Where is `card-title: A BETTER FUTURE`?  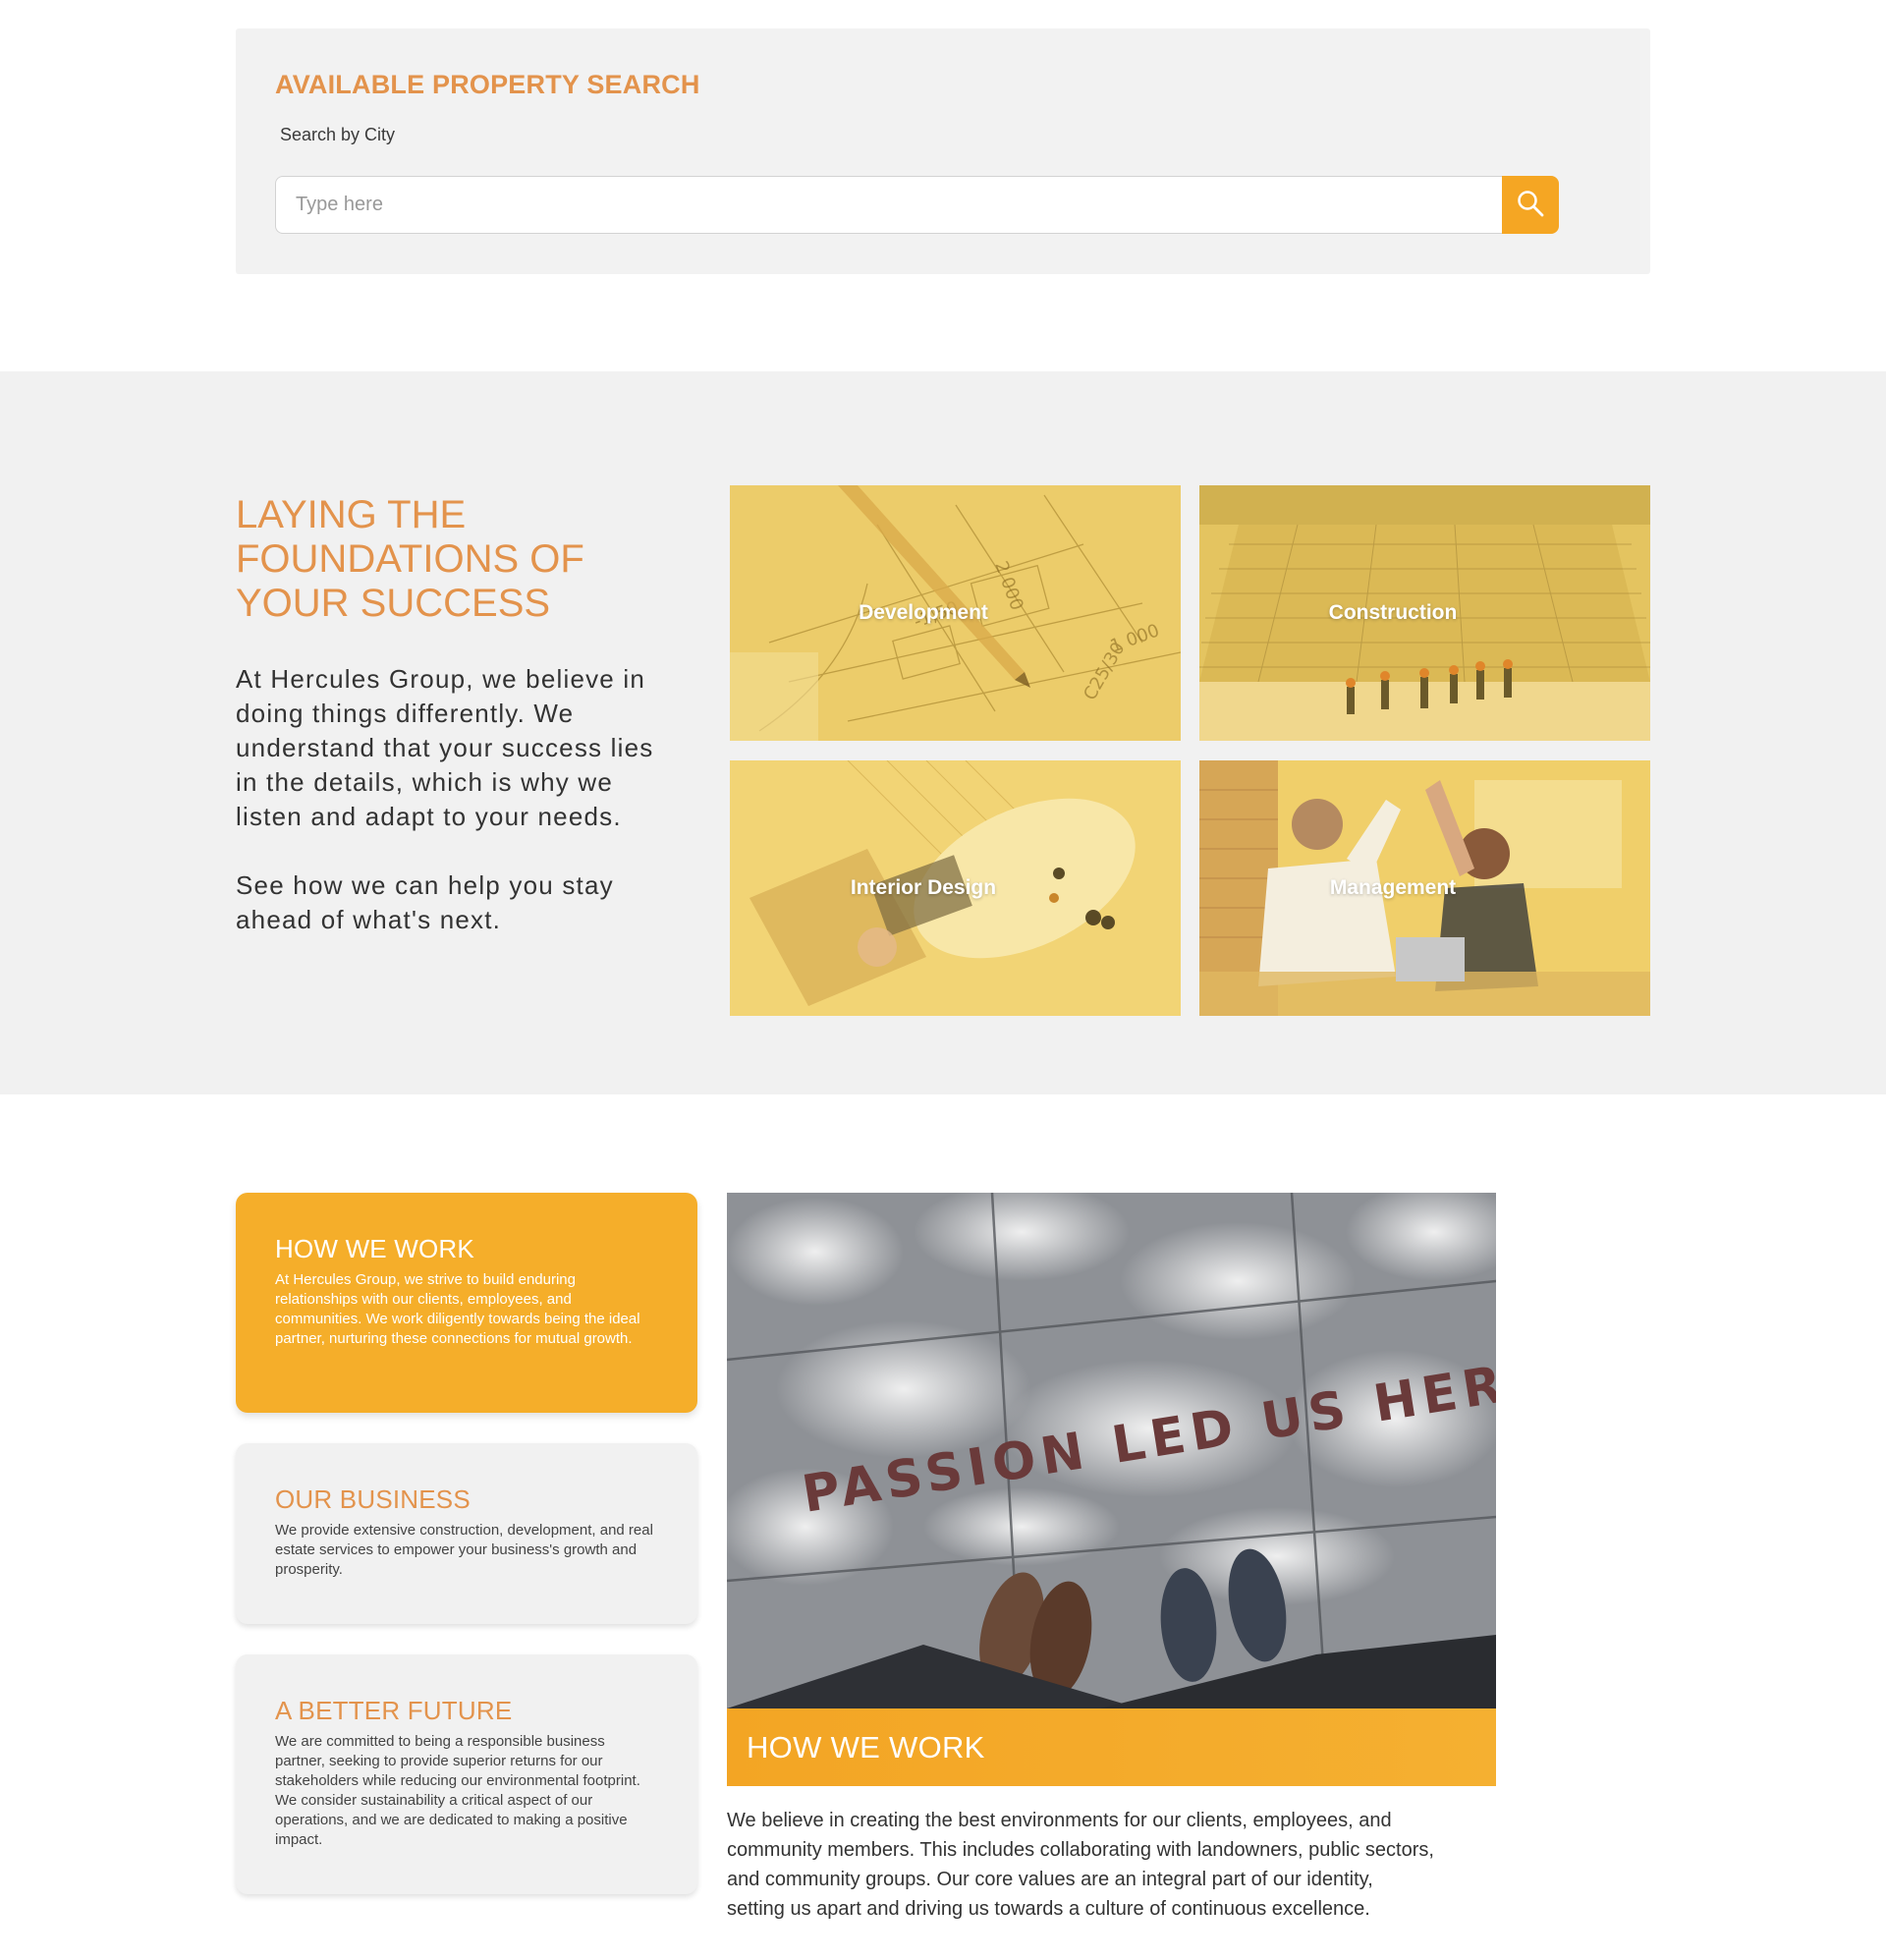
card-title: A BETTER FUTURE is located at coordinates (394, 1710).